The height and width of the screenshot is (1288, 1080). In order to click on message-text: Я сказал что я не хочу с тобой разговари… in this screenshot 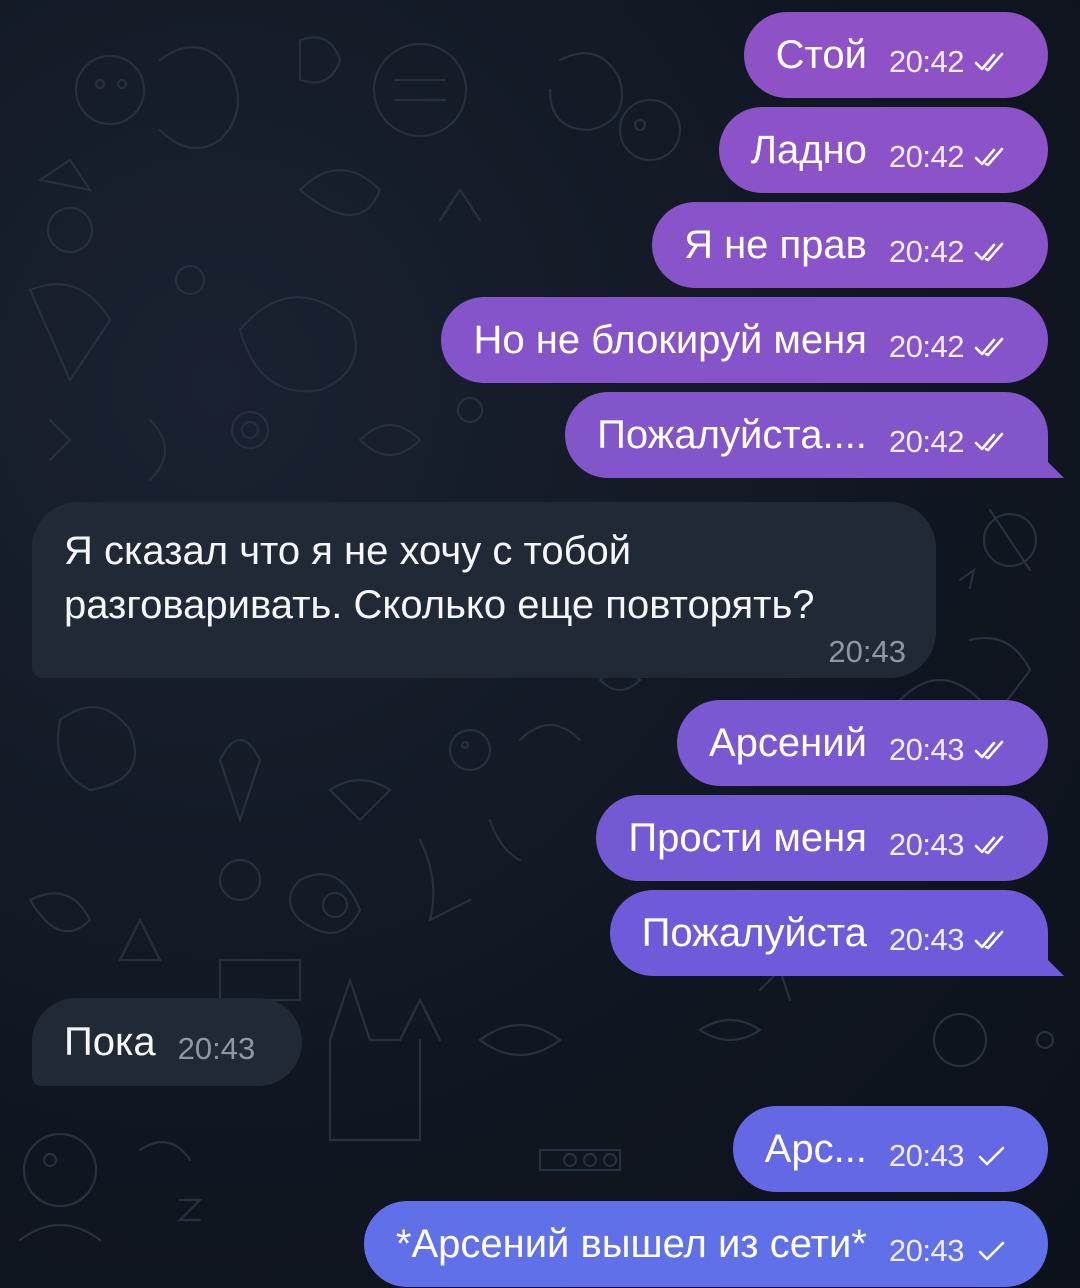, I will do `click(439, 578)`.